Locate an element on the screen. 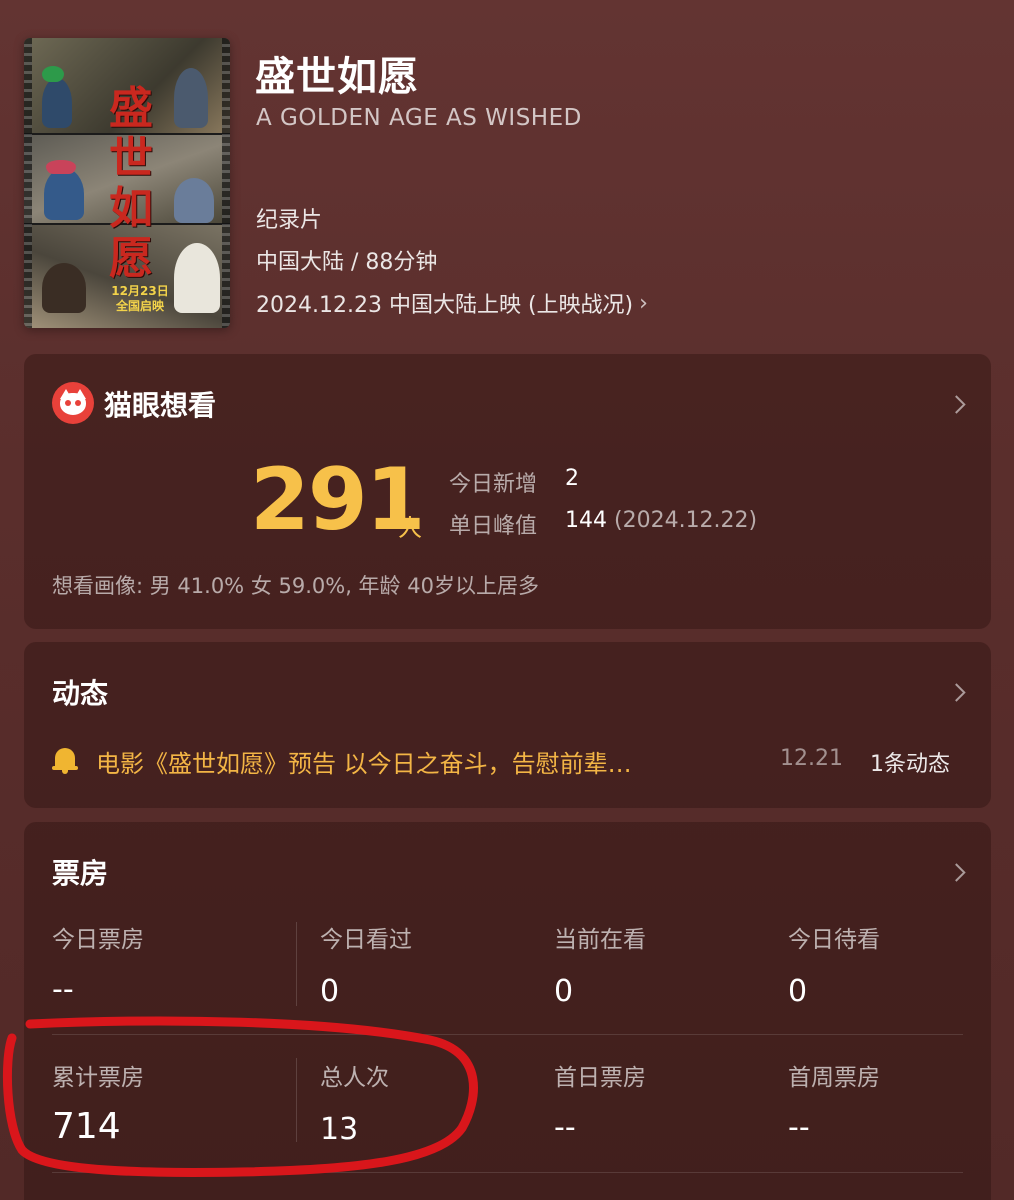  poster-date-line: 12月23日 is located at coordinates (140, 291).